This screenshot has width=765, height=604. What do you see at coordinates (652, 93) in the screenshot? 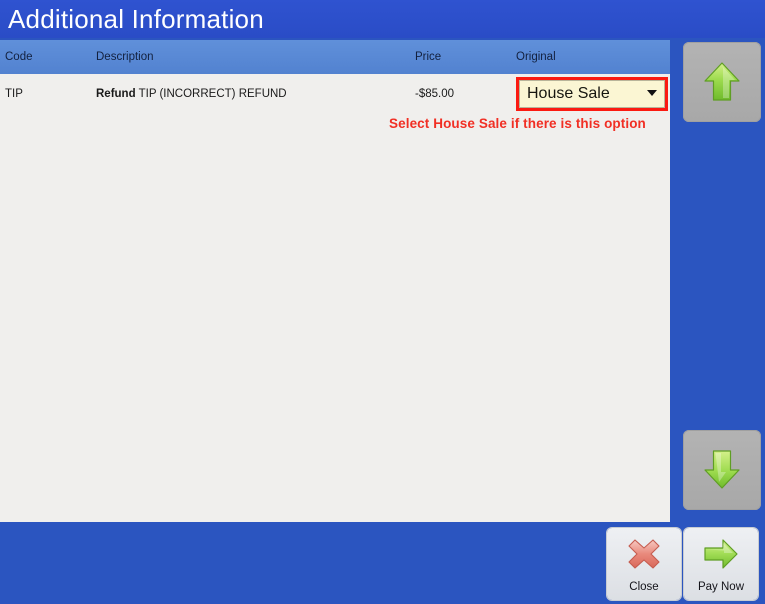
I see `chevron-down-icon` at bounding box center [652, 93].